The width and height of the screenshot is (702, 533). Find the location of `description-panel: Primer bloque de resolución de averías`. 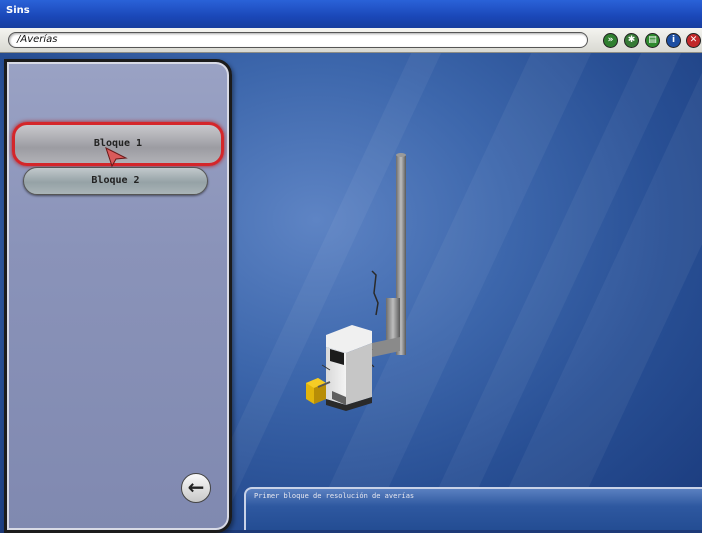

description-panel: Primer bloque de resolución de averías is located at coordinates (473, 508).